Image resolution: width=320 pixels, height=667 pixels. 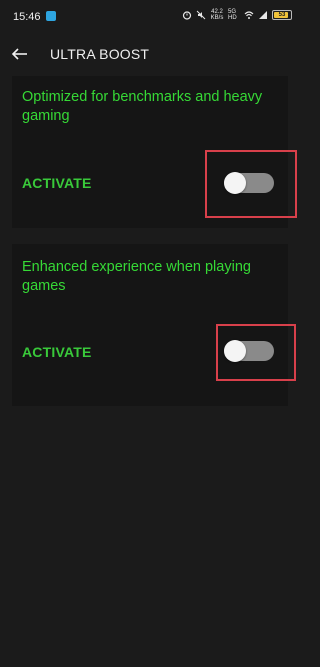 I want to click on telegram-icon, so click(x=51, y=16).